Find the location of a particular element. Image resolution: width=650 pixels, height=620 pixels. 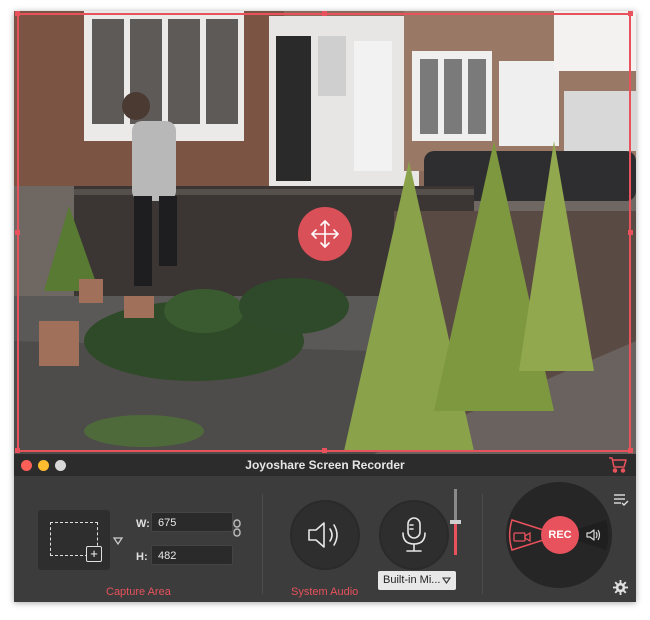

camera-icon is located at coordinates (522, 536).